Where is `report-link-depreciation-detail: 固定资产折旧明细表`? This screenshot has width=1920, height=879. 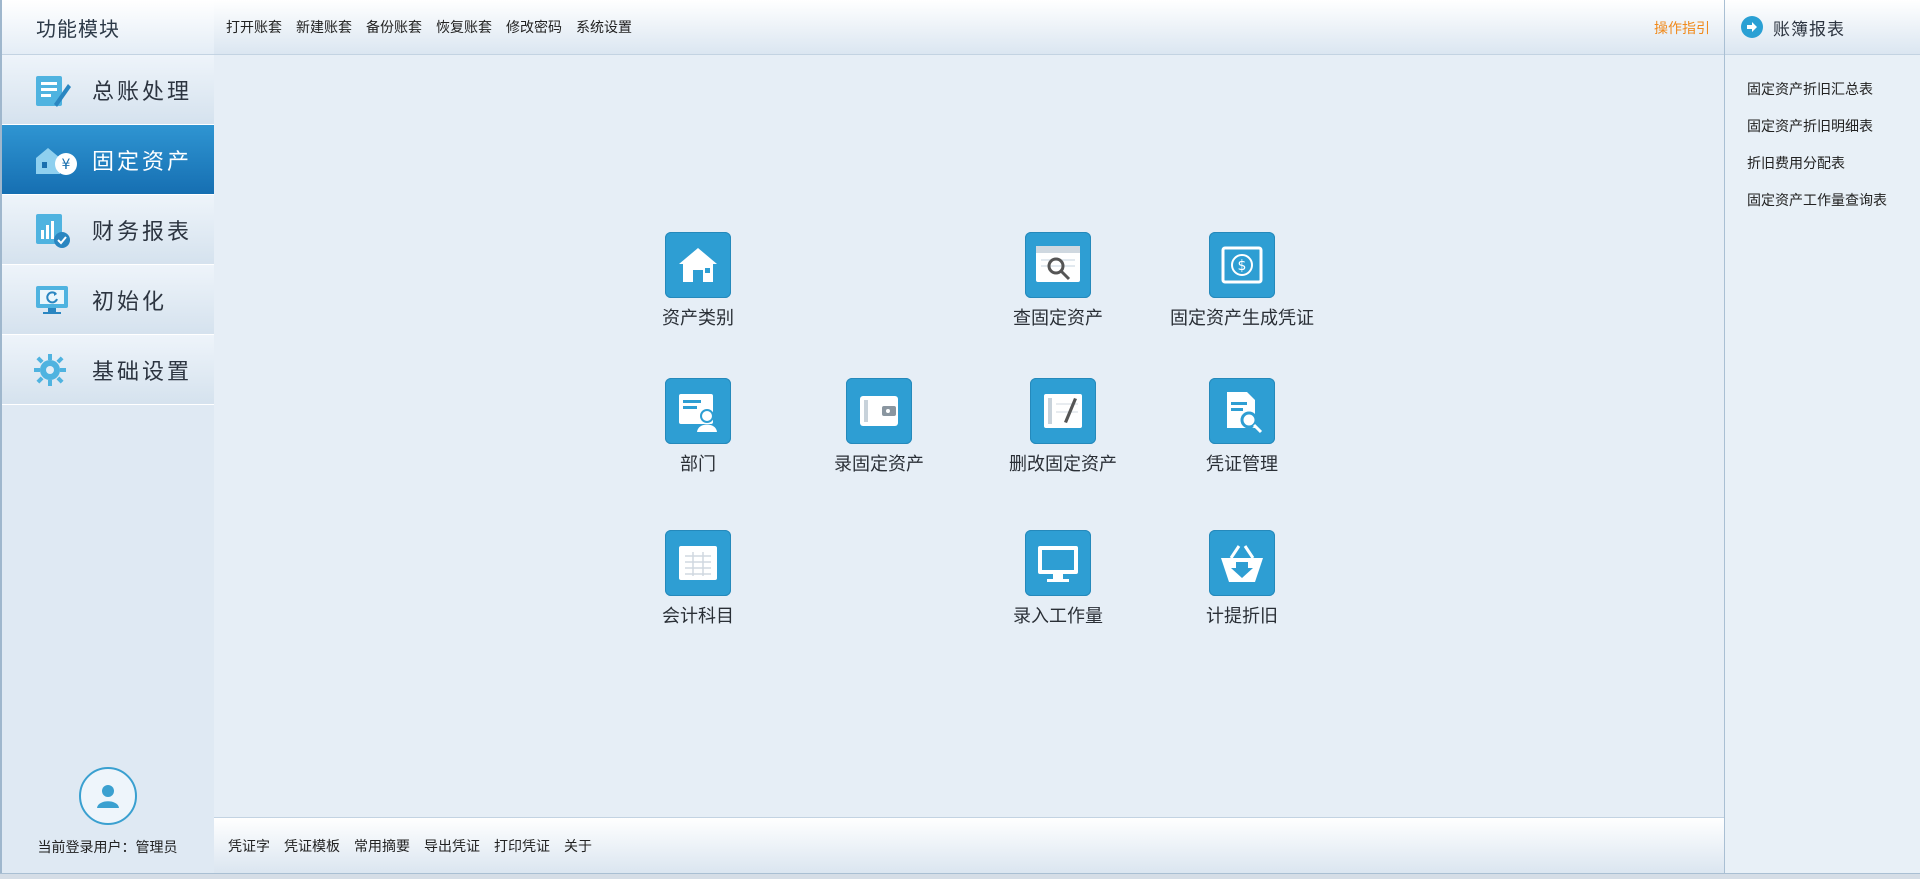 report-link-depreciation-detail: 固定资产折旧明细表 is located at coordinates (1822, 126).